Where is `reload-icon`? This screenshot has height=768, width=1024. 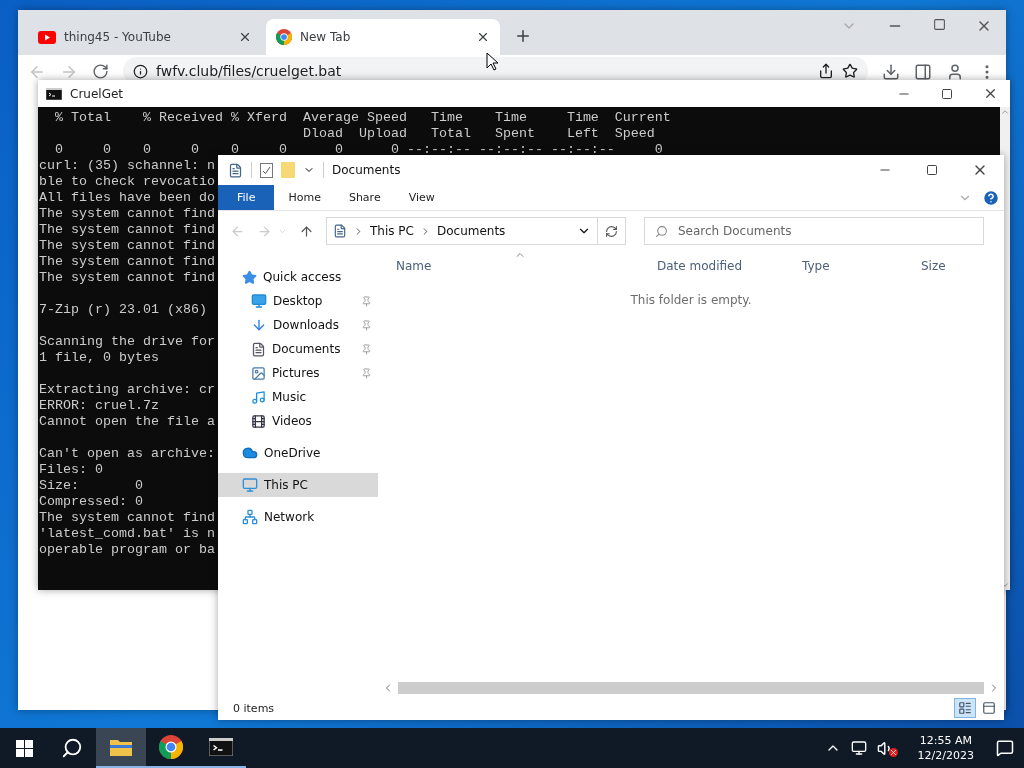 reload-icon is located at coordinates (100, 71).